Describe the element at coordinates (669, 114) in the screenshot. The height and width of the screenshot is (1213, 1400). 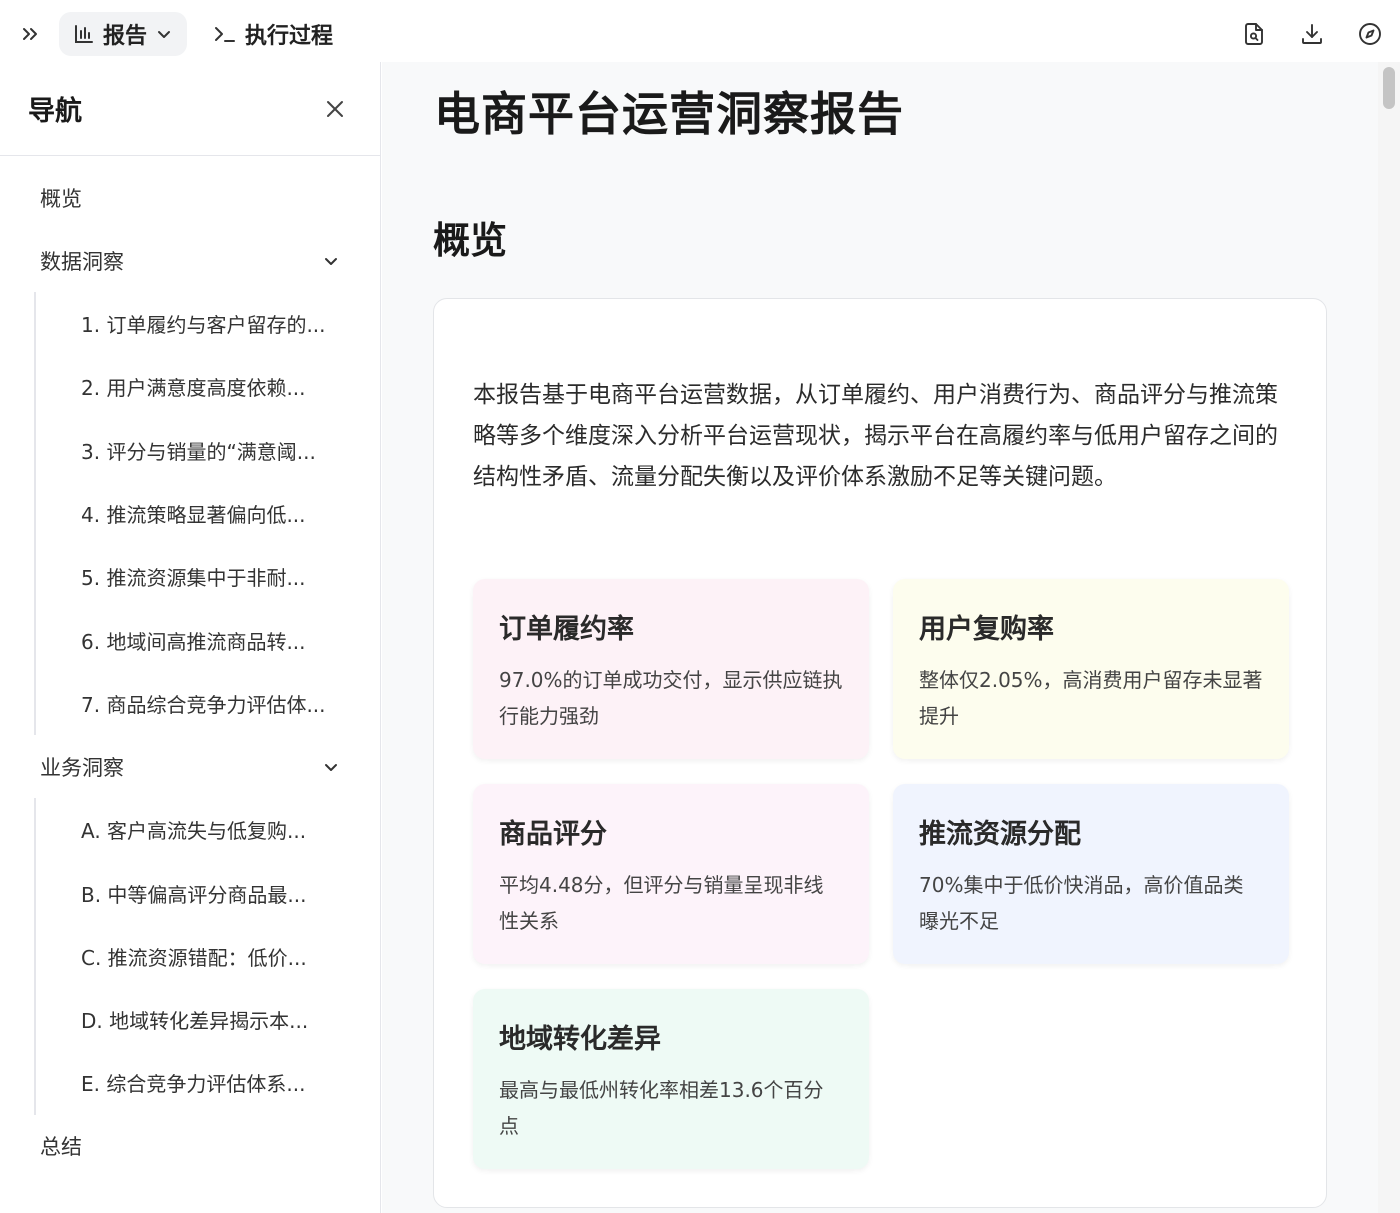
I see `report-title: 电商平台运营洞察报告` at that location.